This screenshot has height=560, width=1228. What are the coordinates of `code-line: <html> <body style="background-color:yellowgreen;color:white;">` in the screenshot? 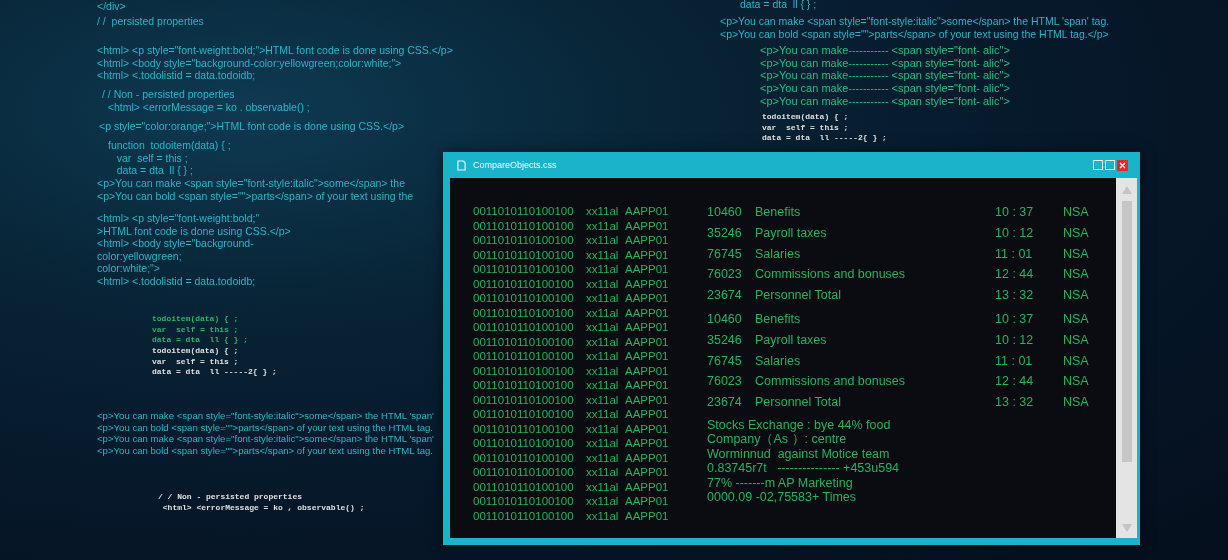 It's located at (250, 63).